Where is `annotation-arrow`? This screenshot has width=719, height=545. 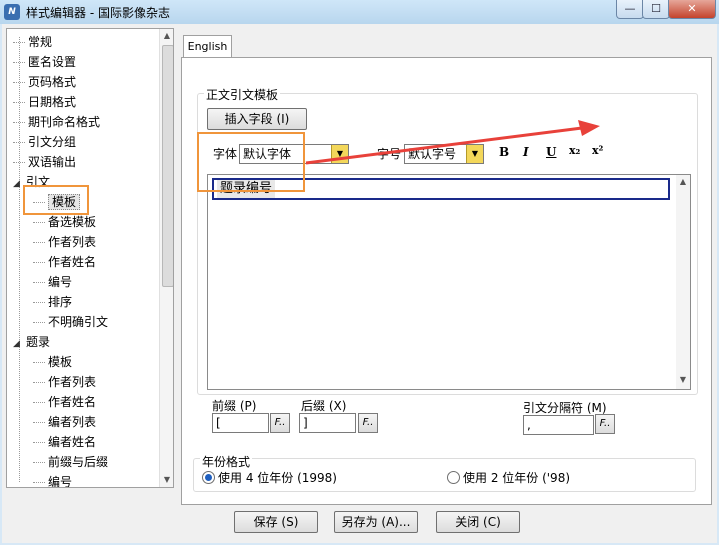
annotation-arrow is located at coordinates (452, 142).